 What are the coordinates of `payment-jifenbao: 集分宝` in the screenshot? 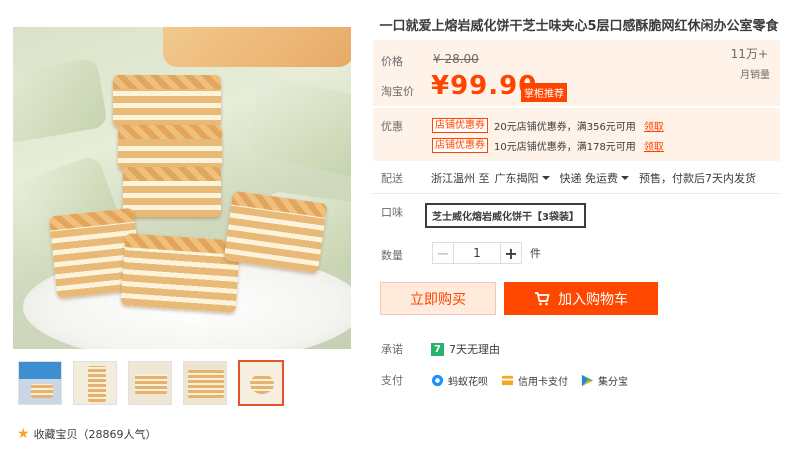 It's located at (604, 380).